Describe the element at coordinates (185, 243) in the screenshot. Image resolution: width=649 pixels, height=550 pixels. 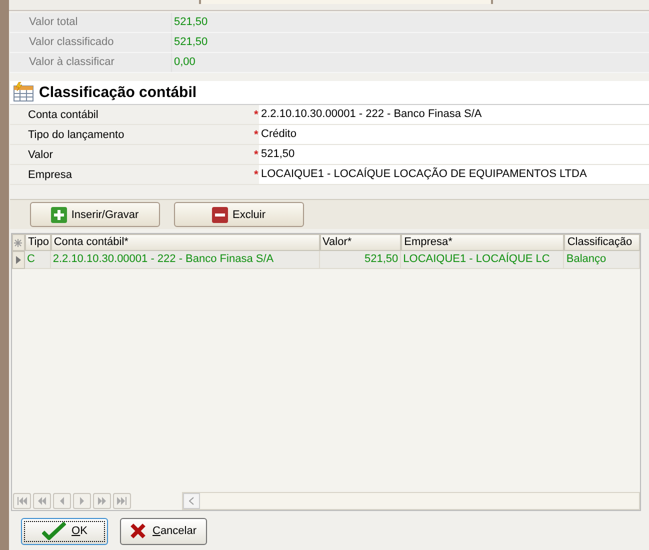
I see `column-header: Conta contábil*` at that location.